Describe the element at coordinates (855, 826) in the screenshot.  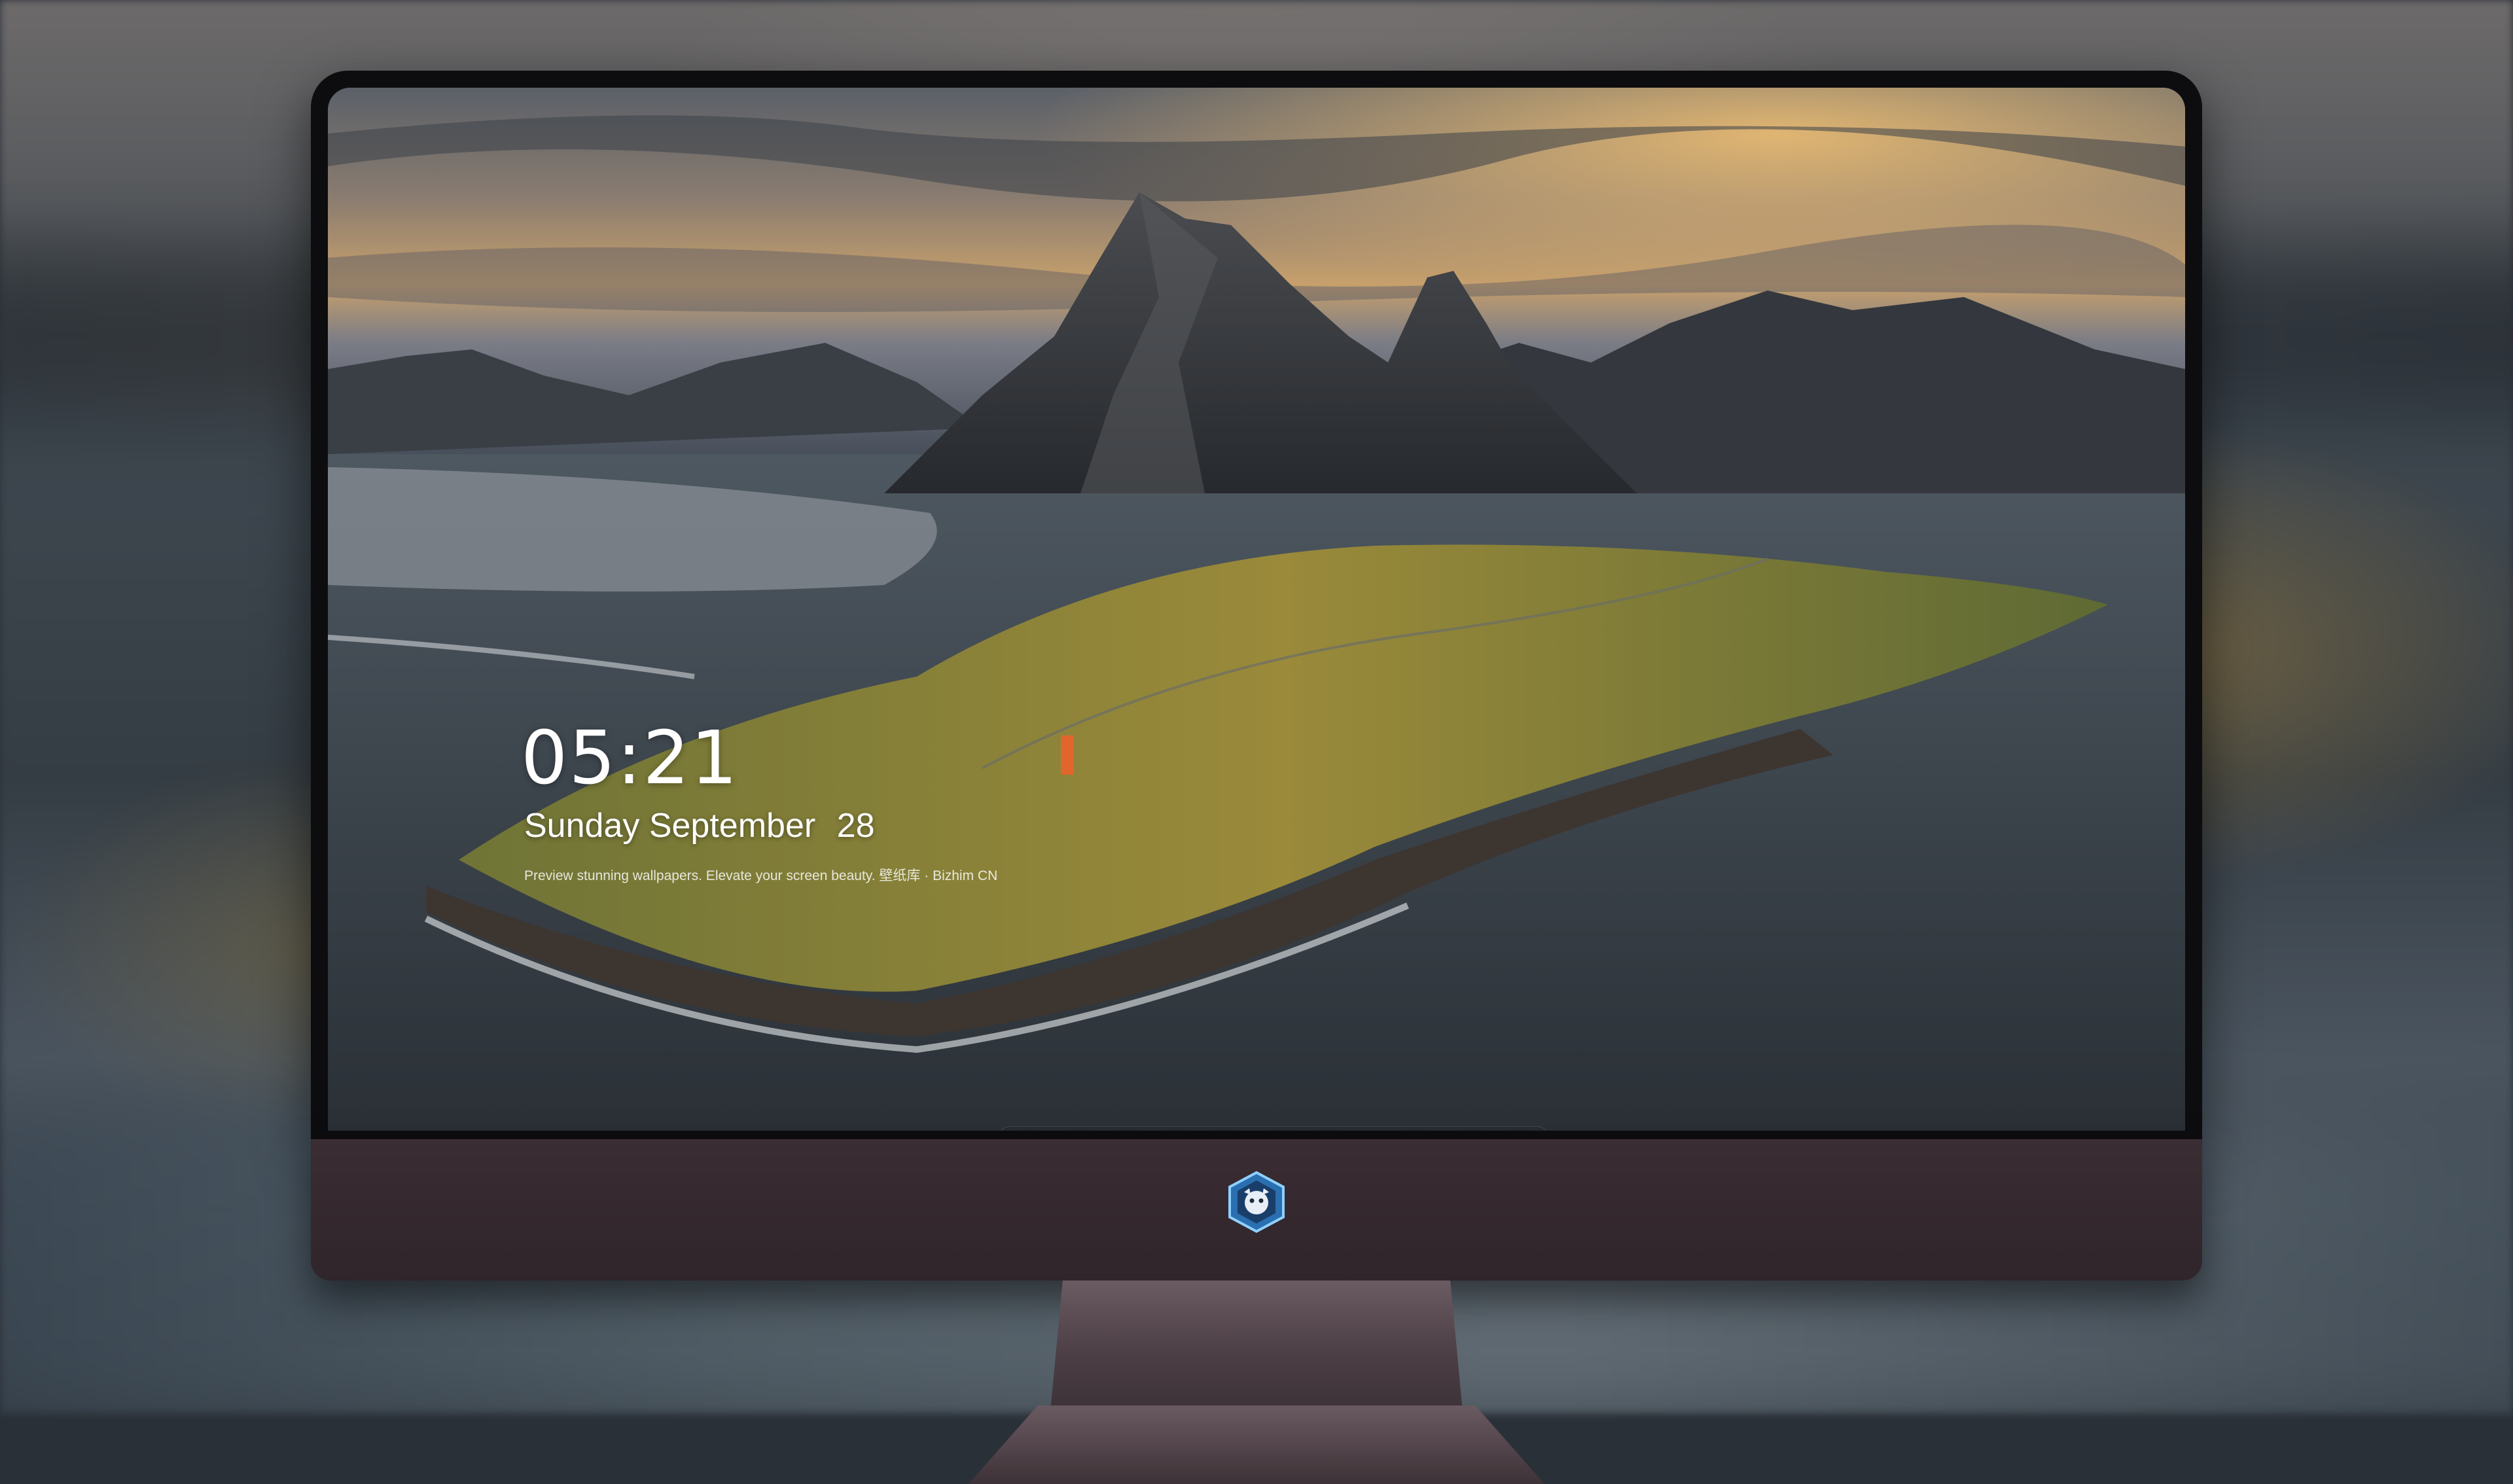
I see `date-day: 28` at that location.